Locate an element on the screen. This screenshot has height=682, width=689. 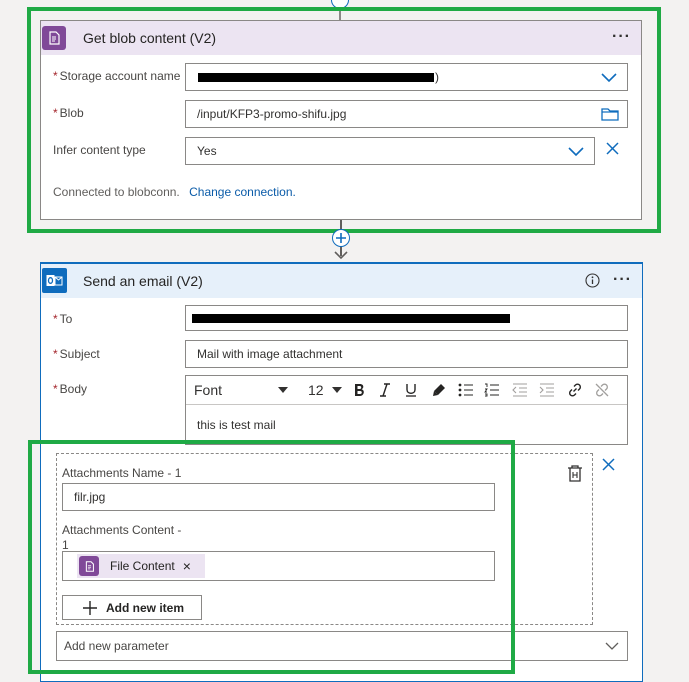
subject-value: Mail with image attachment is located at coordinates (270, 354).